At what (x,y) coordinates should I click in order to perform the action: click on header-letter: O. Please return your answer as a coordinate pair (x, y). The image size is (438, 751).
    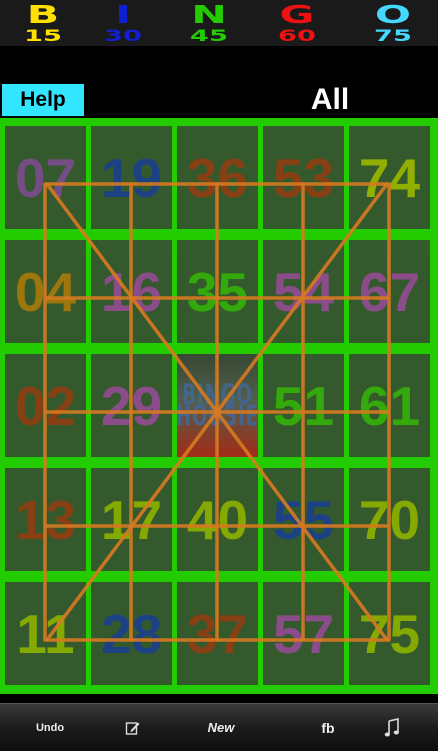
    Looking at the image, I should click on (393, 14).